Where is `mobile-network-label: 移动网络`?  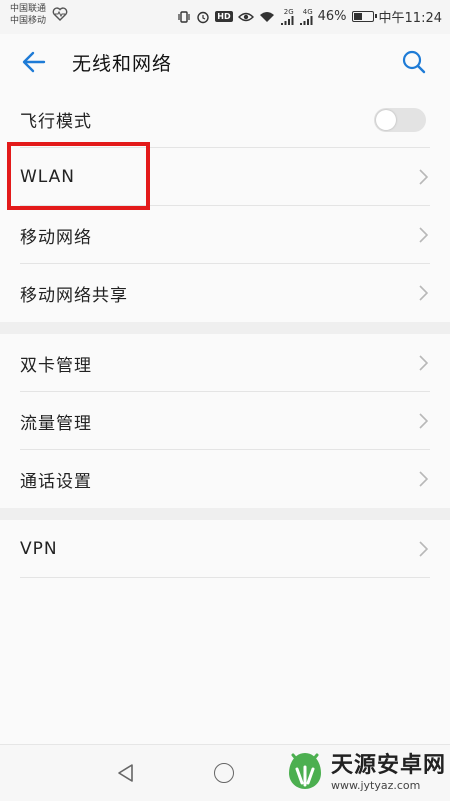
mobile-network-label: 移动网络 is located at coordinates (56, 237).